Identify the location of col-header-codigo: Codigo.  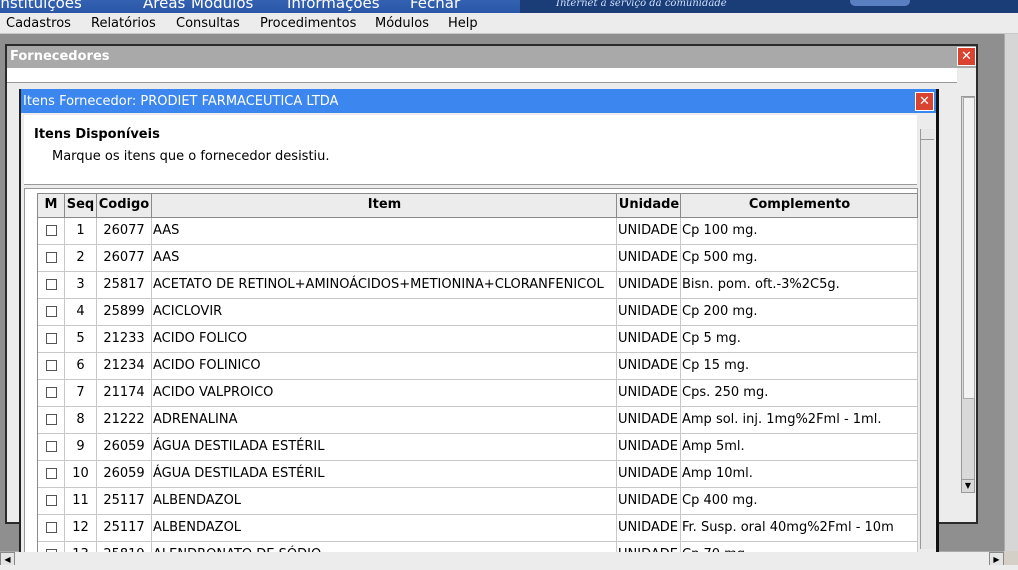
(124, 205).